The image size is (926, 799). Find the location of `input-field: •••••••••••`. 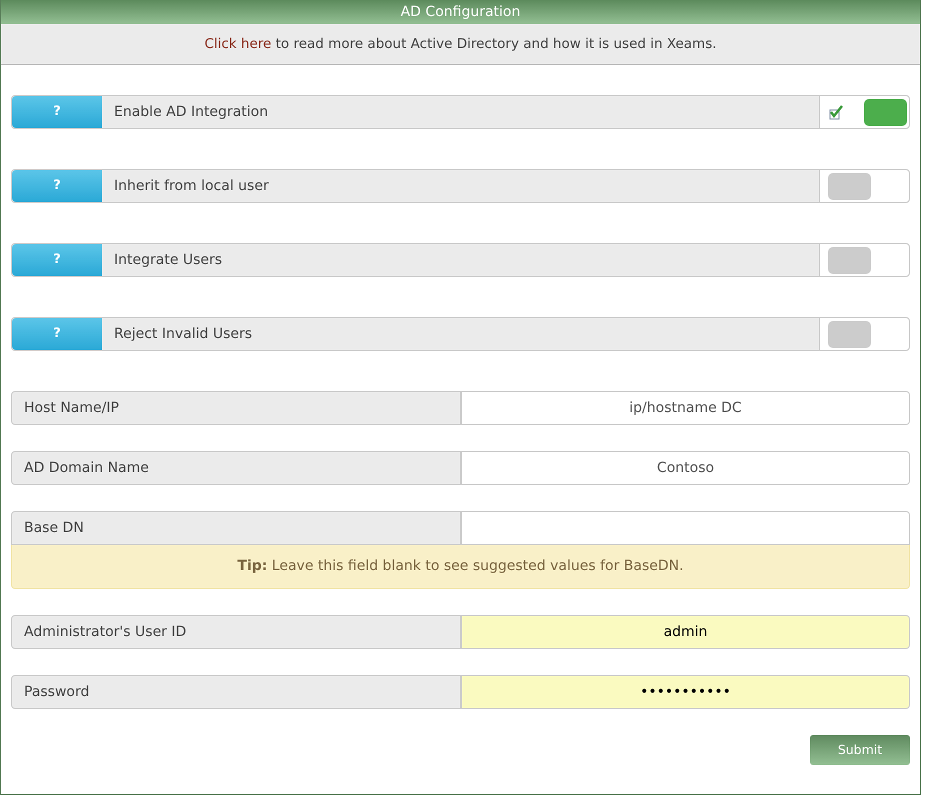

input-field: ••••••••••• is located at coordinates (686, 692).